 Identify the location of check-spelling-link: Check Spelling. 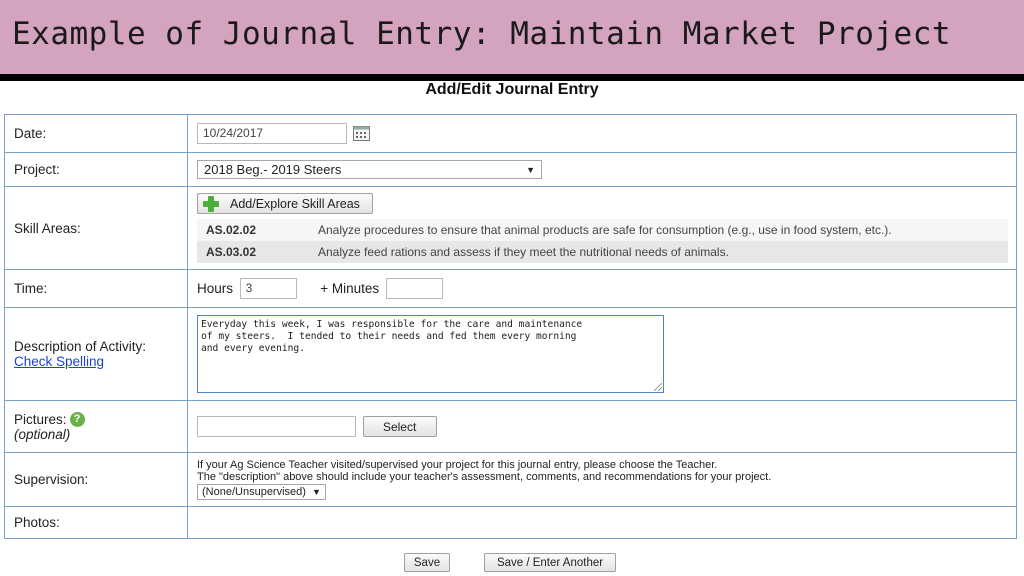
(100, 361).